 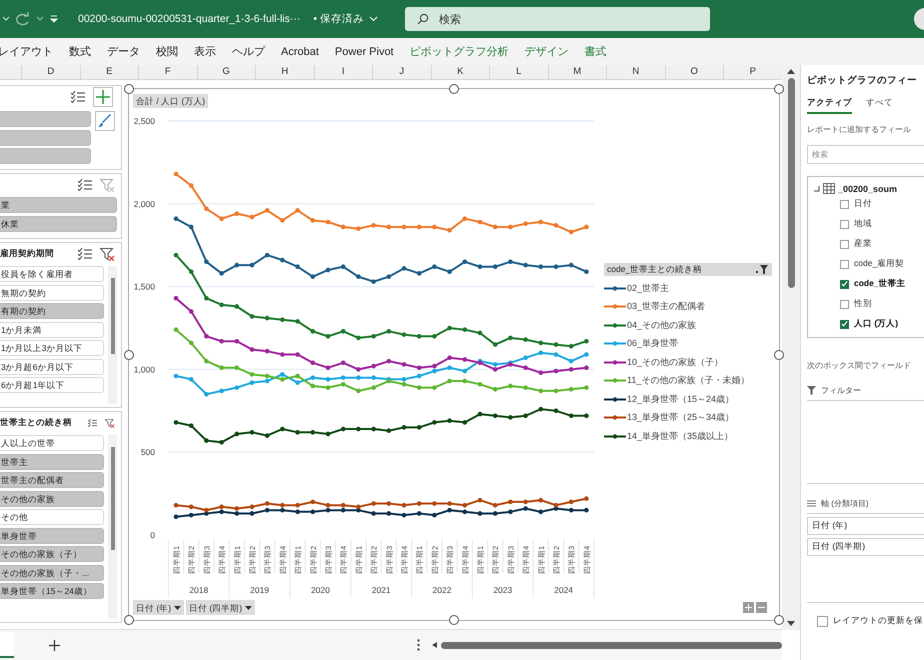 What do you see at coordinates (652, 343) in the screenshot?
I see `legend-label: 06_単身世帯` at bounding box center [652, 343].